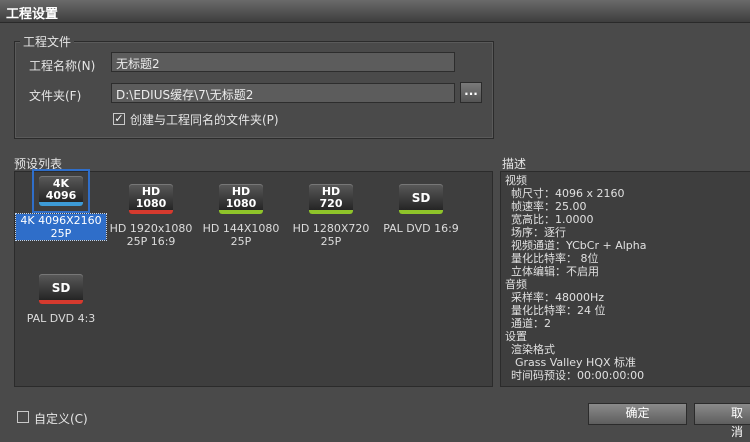 This screenshot has height=442, width=750. Describe the element at coordinates (558, 297) in the screenshot. I see `description-line: 采样率：48000Hz` at that location.